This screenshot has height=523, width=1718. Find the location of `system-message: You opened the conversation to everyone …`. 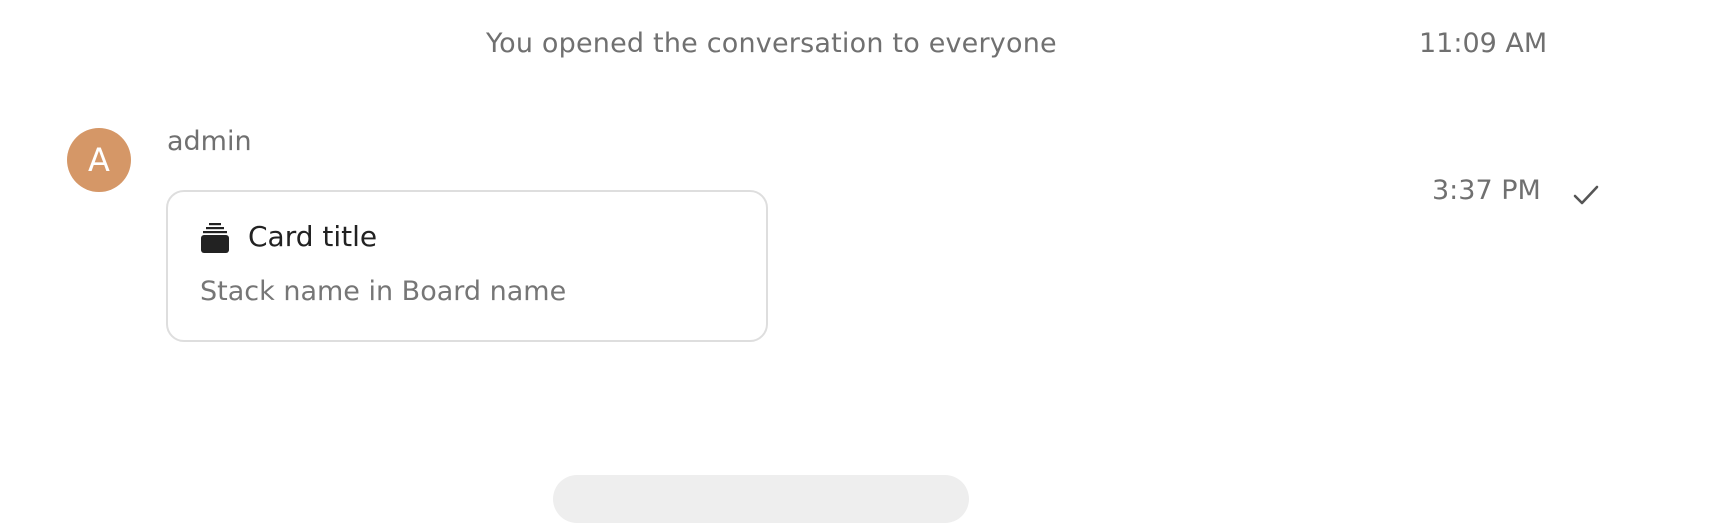

system-message: You opened the conversation to everyone … is located at coordinates (859, 44).